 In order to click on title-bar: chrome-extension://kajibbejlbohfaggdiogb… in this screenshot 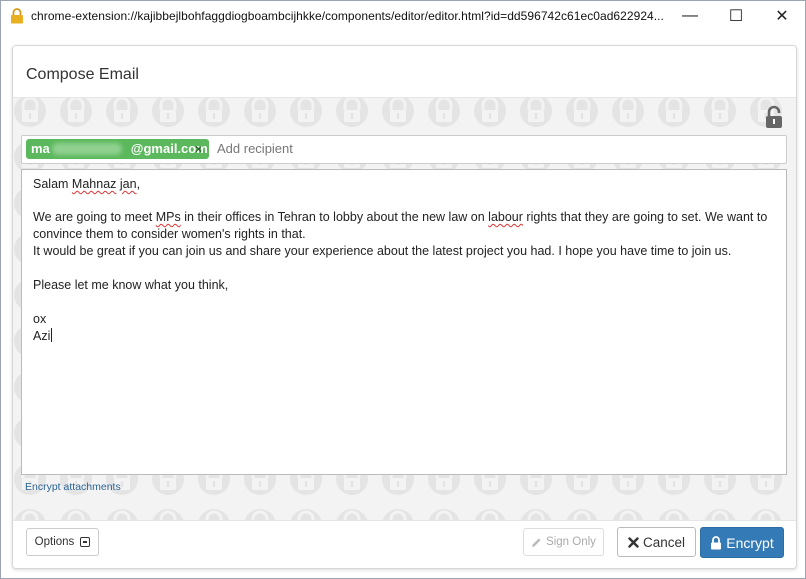, I will do `click(403, 16)`.